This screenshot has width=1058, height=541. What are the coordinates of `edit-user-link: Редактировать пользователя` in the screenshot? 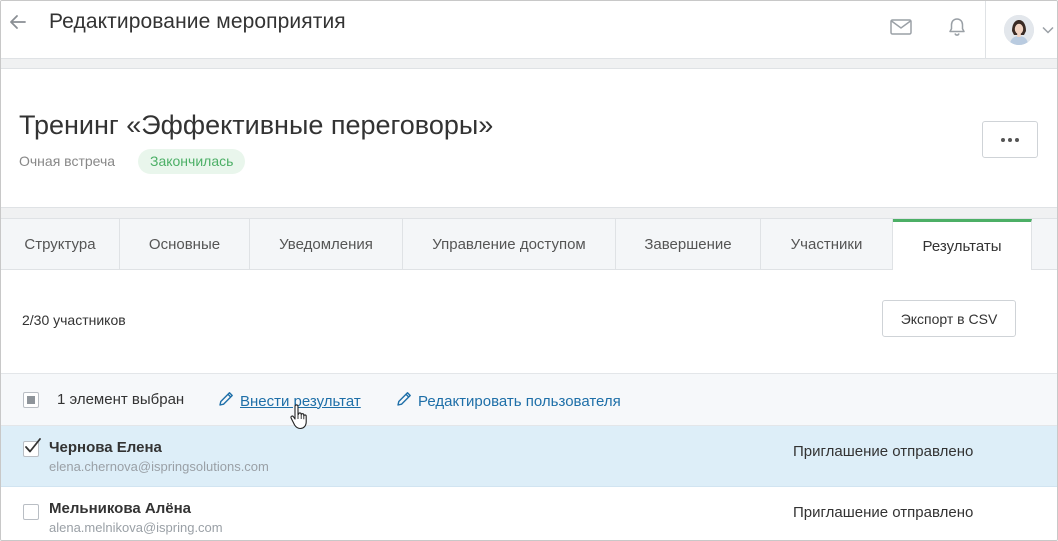 It's located at (508, 401).